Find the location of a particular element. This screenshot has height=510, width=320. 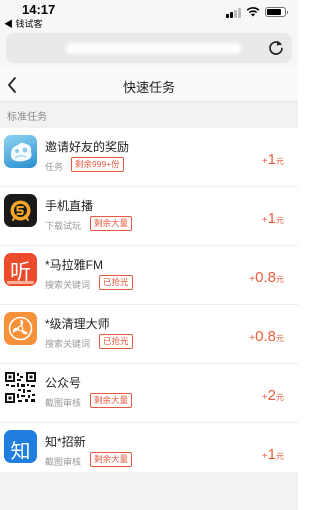

battery-icon is located at coordinates (276, 12).